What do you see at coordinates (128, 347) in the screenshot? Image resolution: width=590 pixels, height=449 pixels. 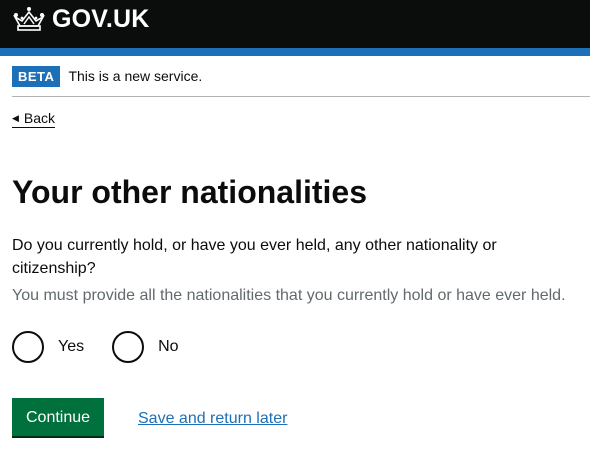 I see `radio-button-no` at bounding box center [128, 347].